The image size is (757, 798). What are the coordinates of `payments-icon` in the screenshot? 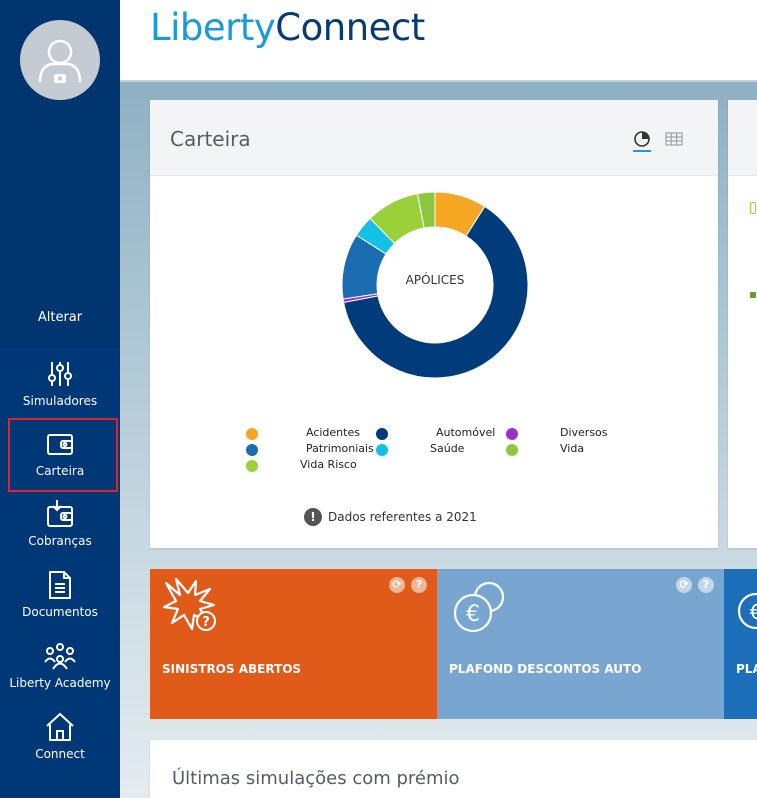 It's located at (60, 513).